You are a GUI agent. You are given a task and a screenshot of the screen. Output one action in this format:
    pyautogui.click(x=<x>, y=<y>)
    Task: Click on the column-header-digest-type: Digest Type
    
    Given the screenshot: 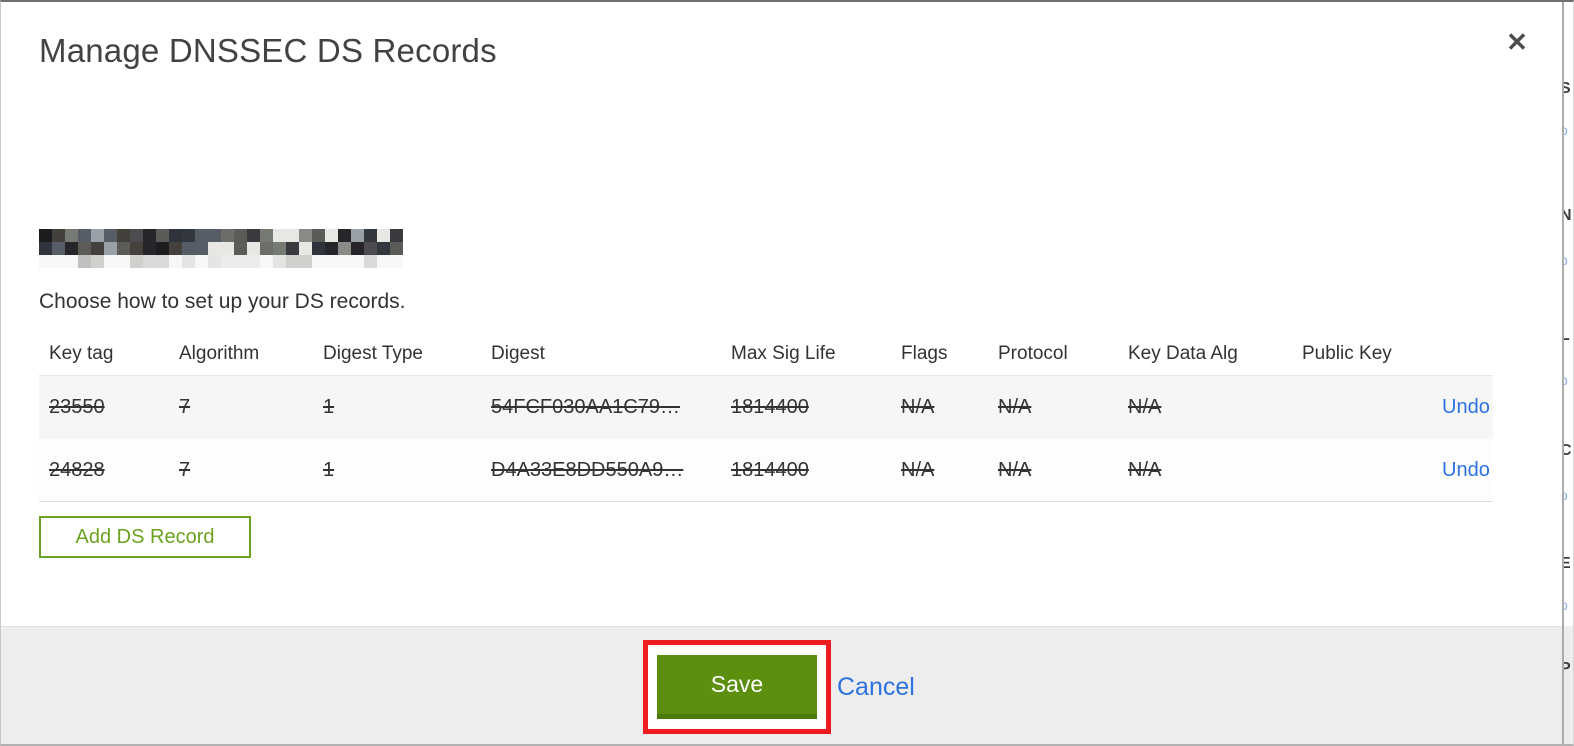 What is the action you would take?
    pyautogui.click(x=373, y=353)
    